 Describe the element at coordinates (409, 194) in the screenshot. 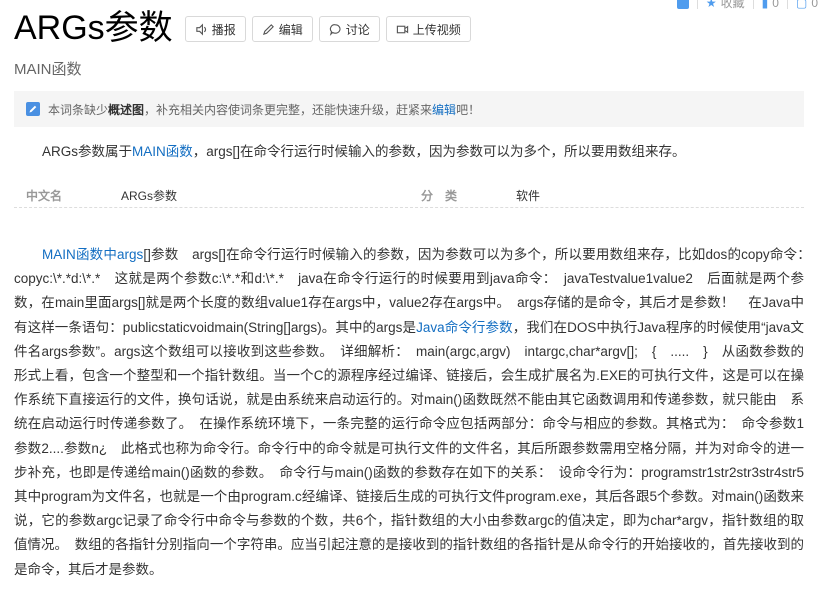

I see `basic-info-table: 中文名 ARGs参数 分 类 软件` at that location.